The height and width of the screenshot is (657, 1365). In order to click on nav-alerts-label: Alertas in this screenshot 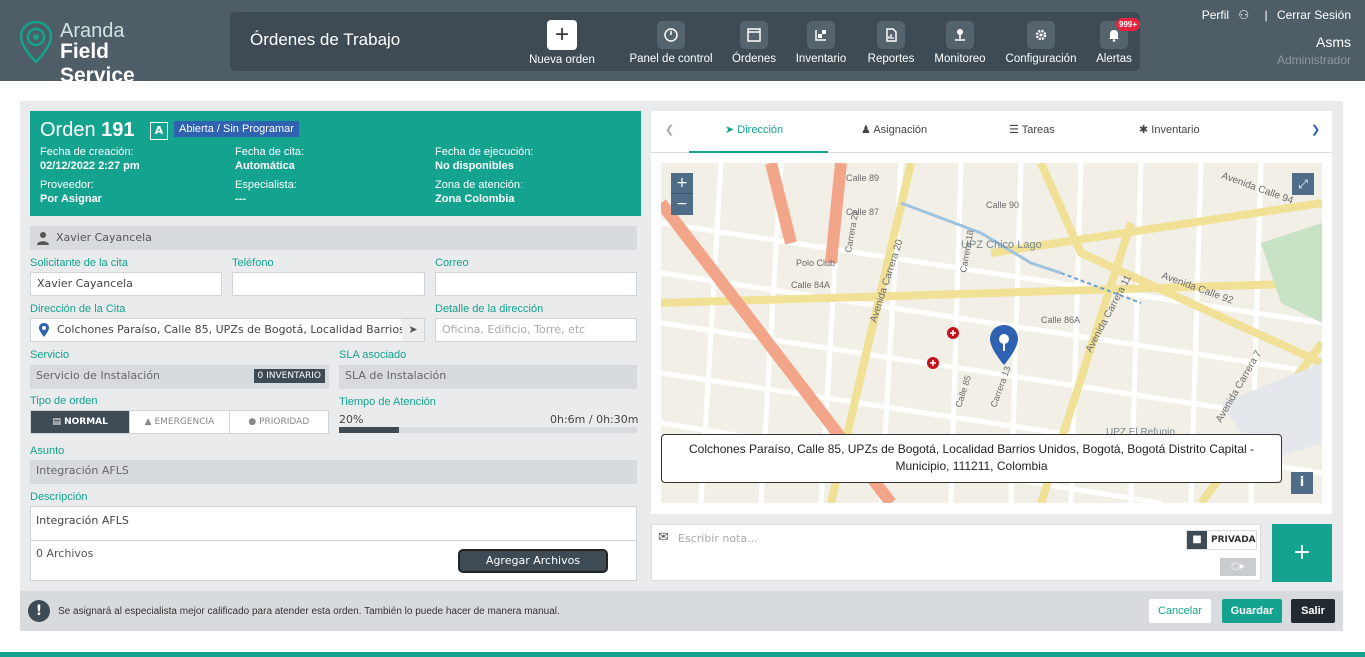, I will do `click(1114, 59)`.